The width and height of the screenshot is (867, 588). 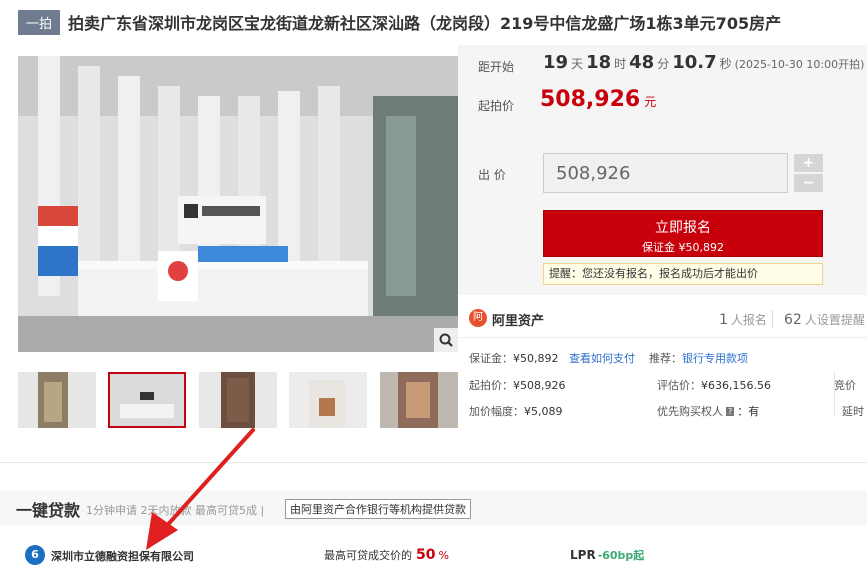 I want to click on stat-divider, so click(x=772, y=319).